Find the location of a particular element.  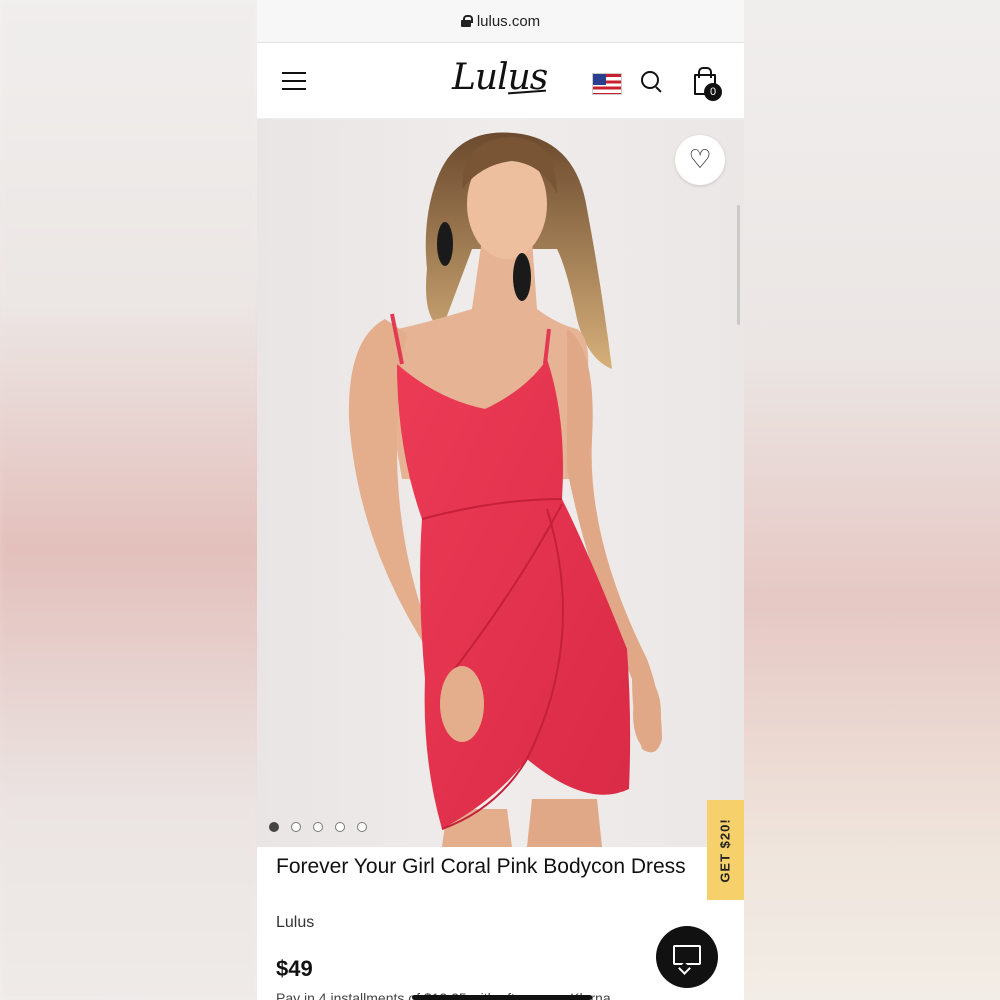

site-logo: Lulus is located at coordinates (500, 77).